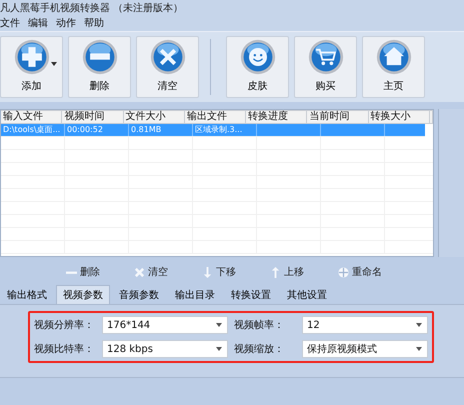 Image resolution: width=464 pixels, height=405 pixels. Describe the element at coordinates (83, 294) in the screenshot. I see `tab: 视频参数` at that location.